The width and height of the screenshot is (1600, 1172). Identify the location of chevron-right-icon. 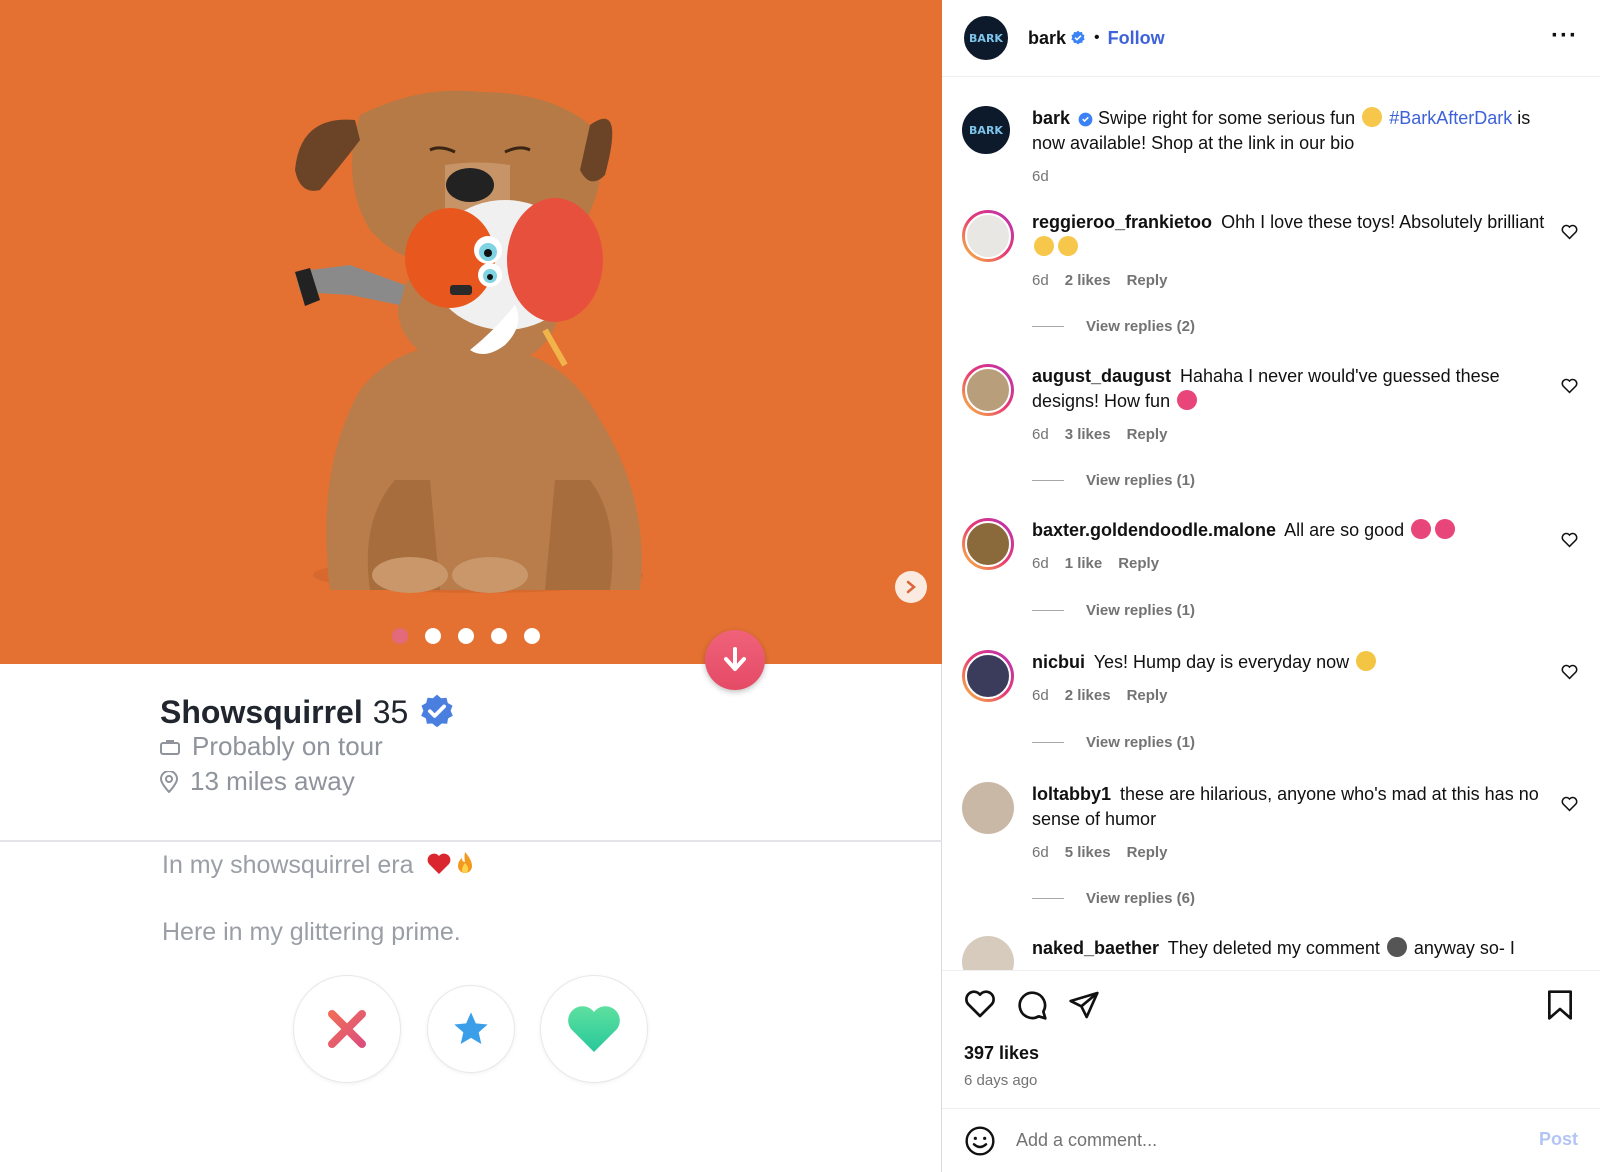
(911, 587).